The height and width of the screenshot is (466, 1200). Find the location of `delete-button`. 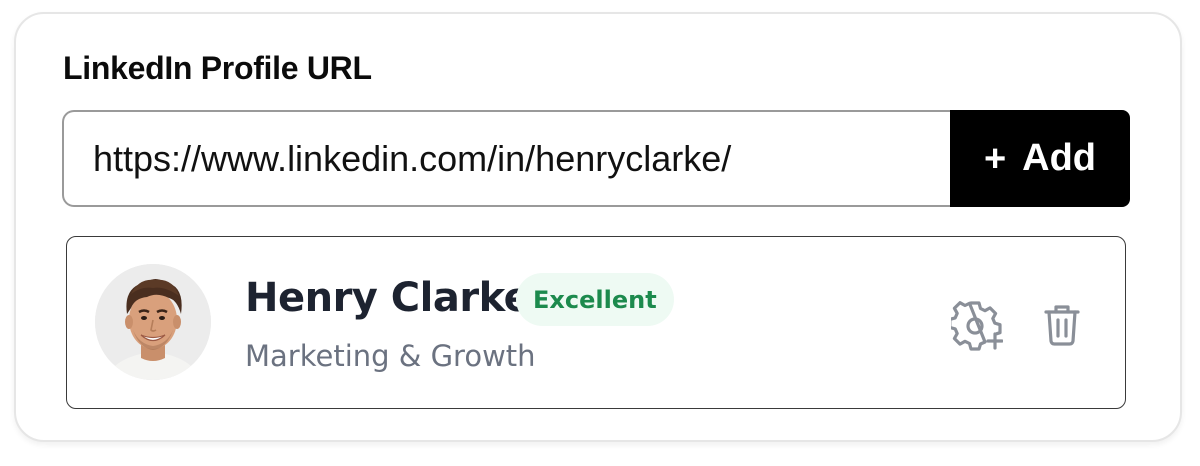

delete-button is located at coordinates (1062, 324).